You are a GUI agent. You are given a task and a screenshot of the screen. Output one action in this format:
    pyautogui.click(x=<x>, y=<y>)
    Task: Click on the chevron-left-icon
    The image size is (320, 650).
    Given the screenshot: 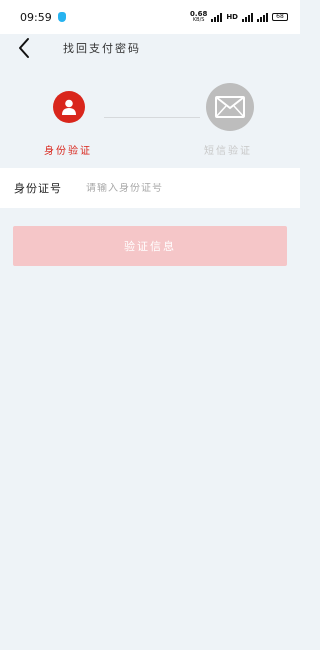 What is the action you would take?
    pyautogui.click(x=24, y=48)
    